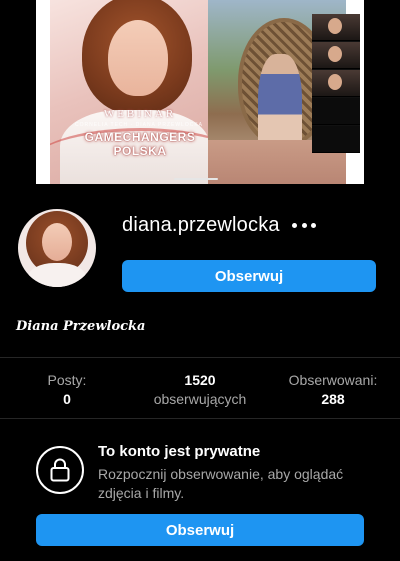 This screenshot has width=400, height=561. What do you see at coordinates (304, 225) in the screenshot?
I see `more-horizontal-icon` at bounding box center [304, 225].